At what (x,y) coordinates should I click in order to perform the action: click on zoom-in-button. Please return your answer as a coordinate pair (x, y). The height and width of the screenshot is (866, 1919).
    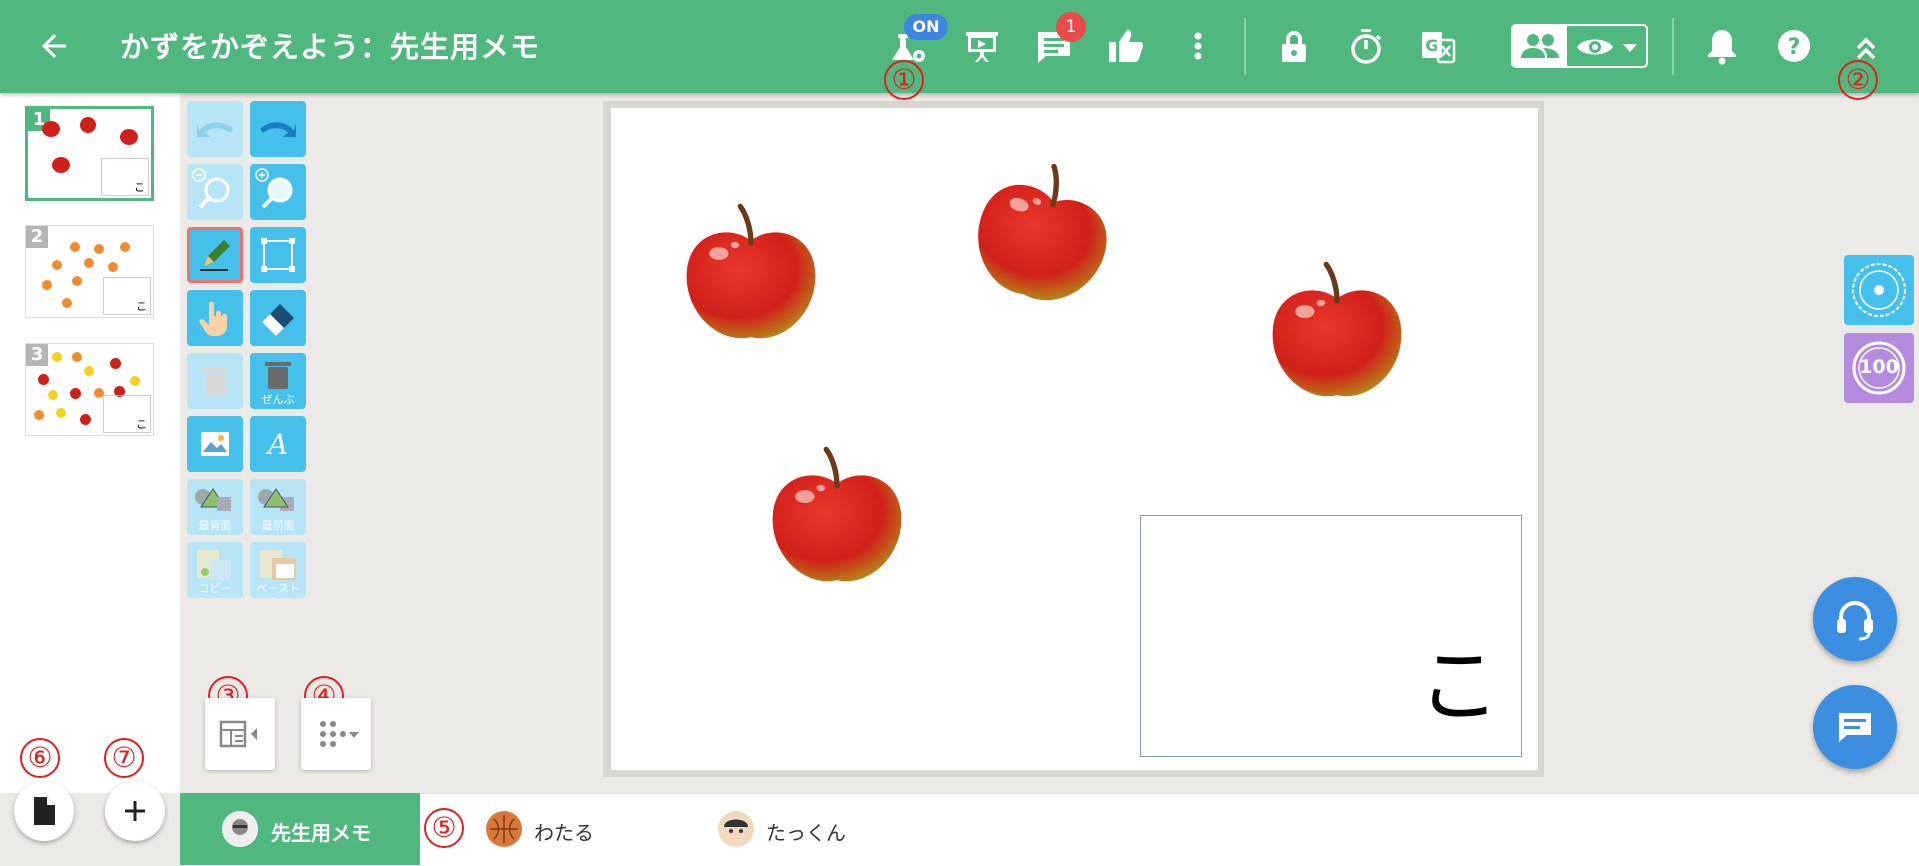
    Looking at the image, I should click on (278, 192).